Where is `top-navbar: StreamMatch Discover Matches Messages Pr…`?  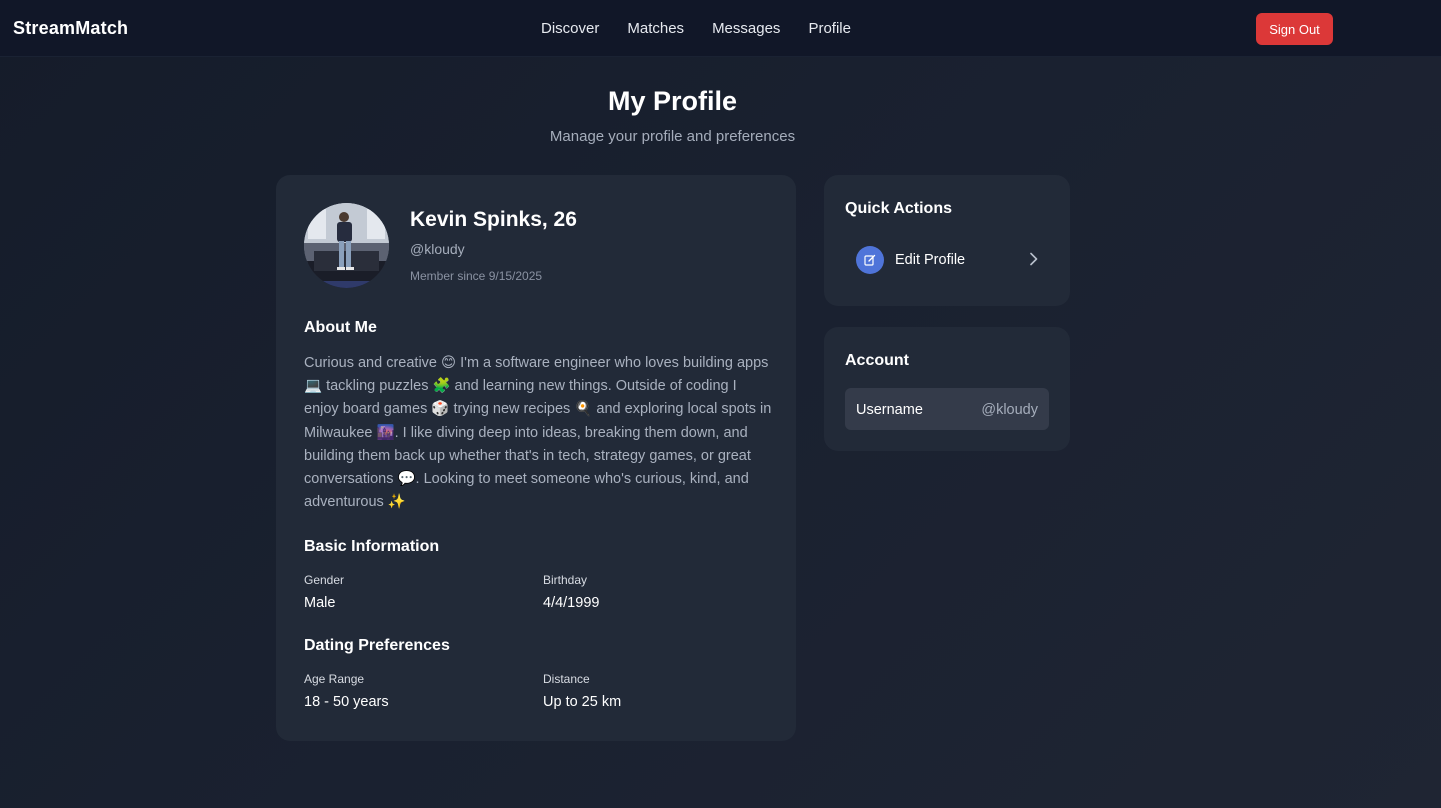 top-navbar: StreamMatch Discover Matches Messages Pr… is located at coordinates (720, 28).